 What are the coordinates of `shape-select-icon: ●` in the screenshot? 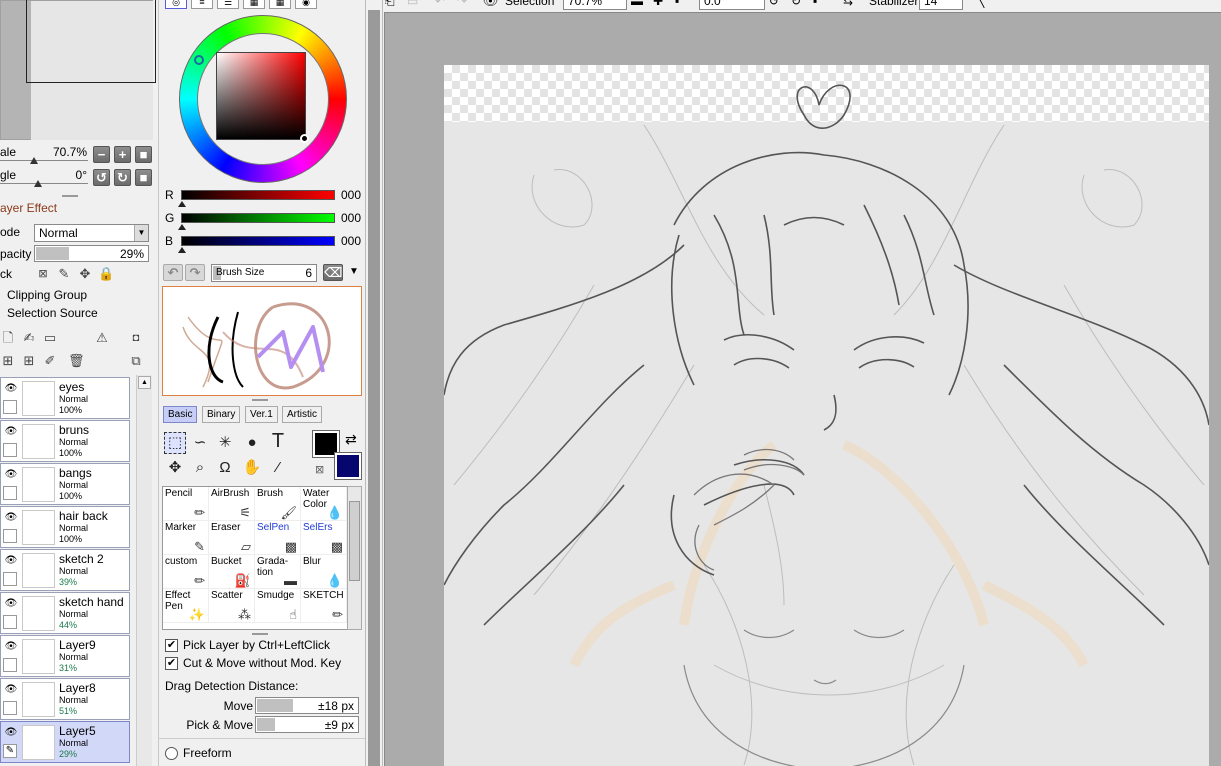 It's located at (252, 443).